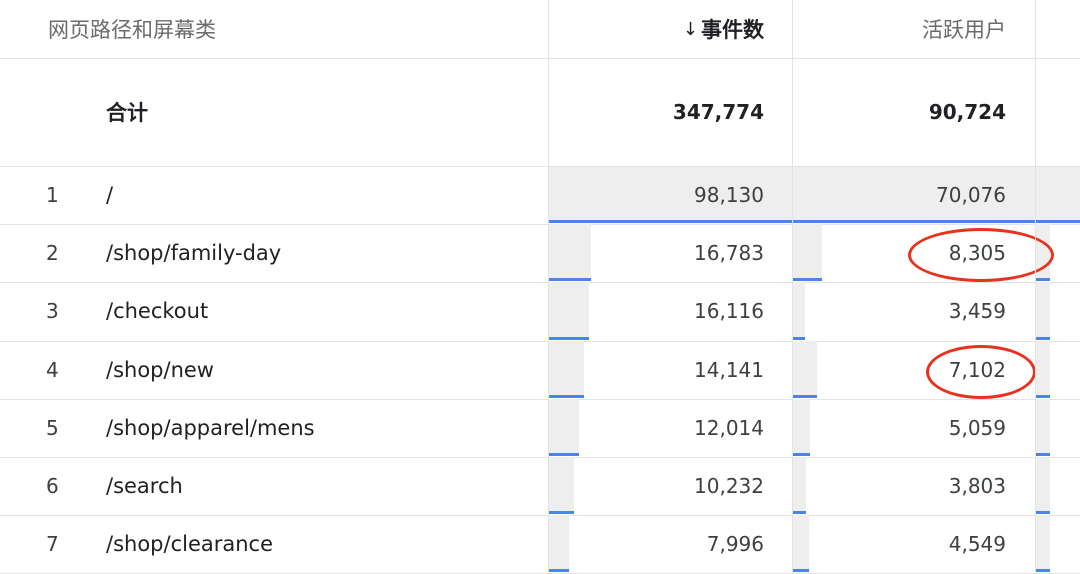  I want to click on page-path-link: /shop/apparel/mens, so click(210, 428).